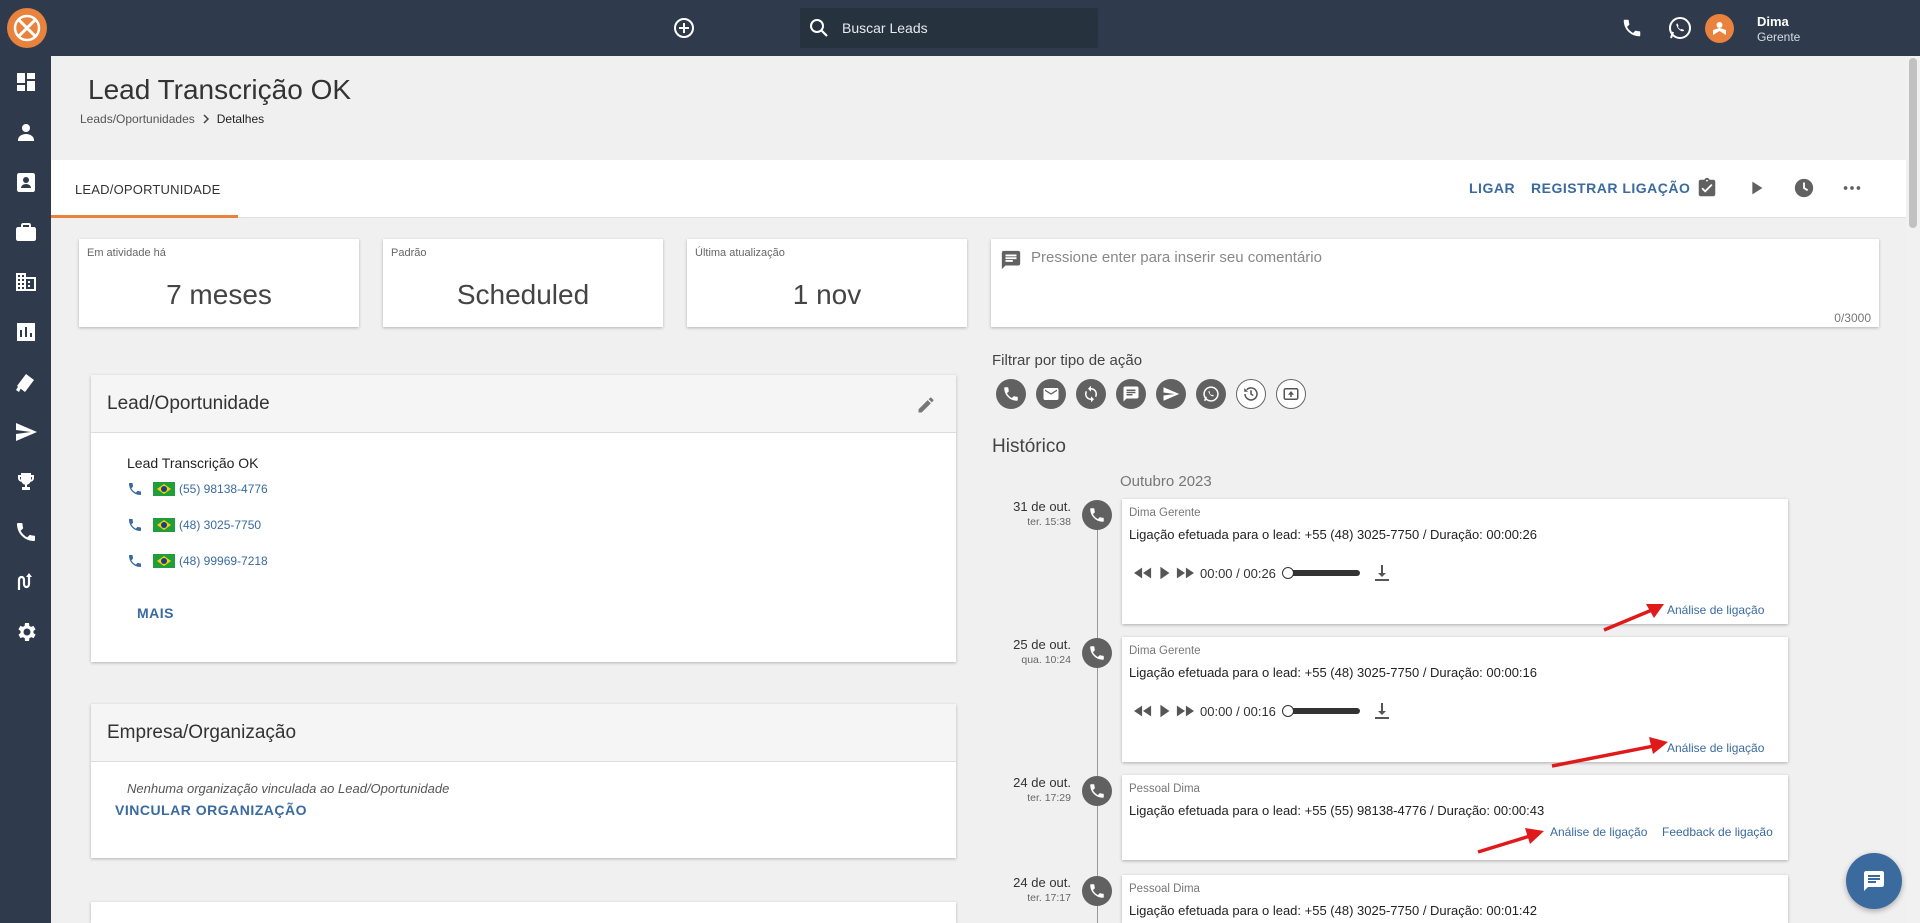  What do you see at coordinates (684, 28) in the screenshot?
I see `add-circle-icon` at bounding box center [684, 28].